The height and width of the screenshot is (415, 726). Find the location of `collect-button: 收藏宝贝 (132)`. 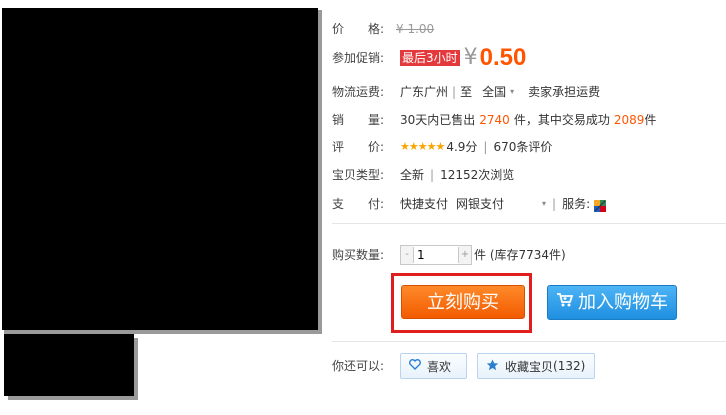

collect-button: 收藏宝贝 (132) is located at coordinates (536, 366).